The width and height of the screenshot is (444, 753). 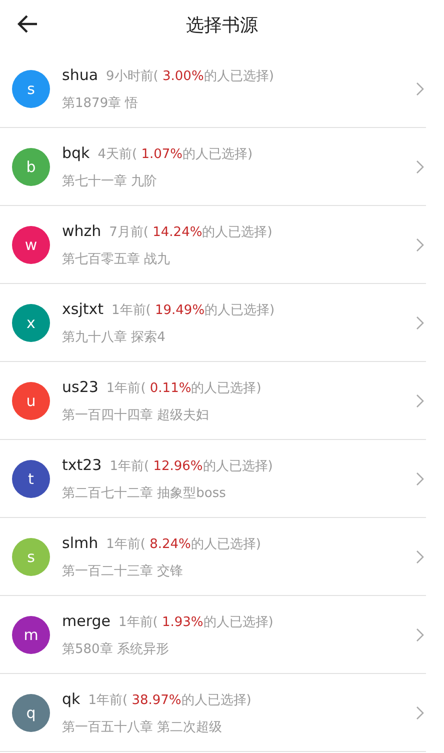 What do you see at coordinates (83, 309) in the screenshot?
I see `source-name: xsjtxt` at bounding box center [83, 309].